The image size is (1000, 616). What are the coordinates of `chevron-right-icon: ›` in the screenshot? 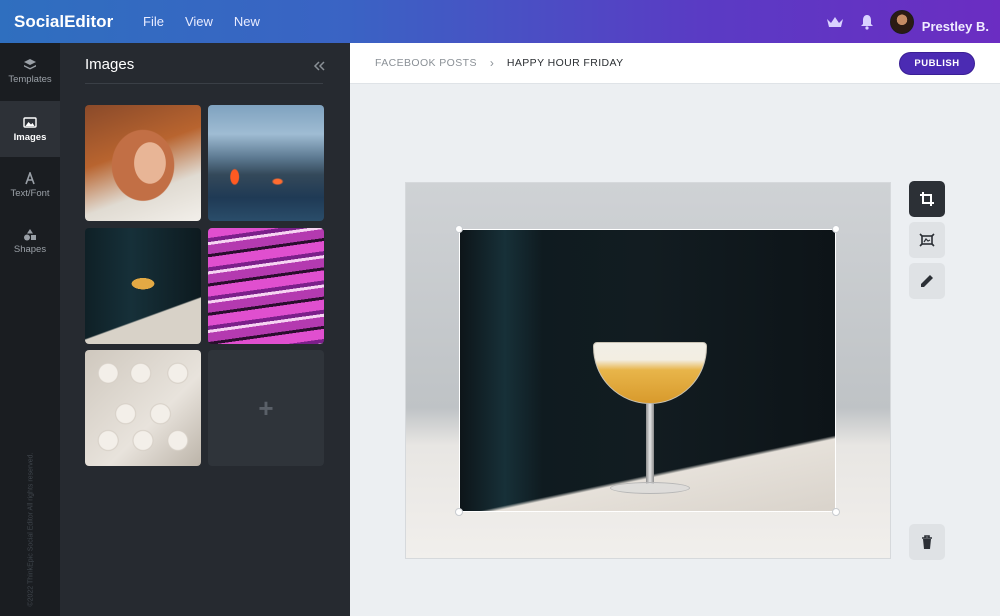 It's located at (491, 63).